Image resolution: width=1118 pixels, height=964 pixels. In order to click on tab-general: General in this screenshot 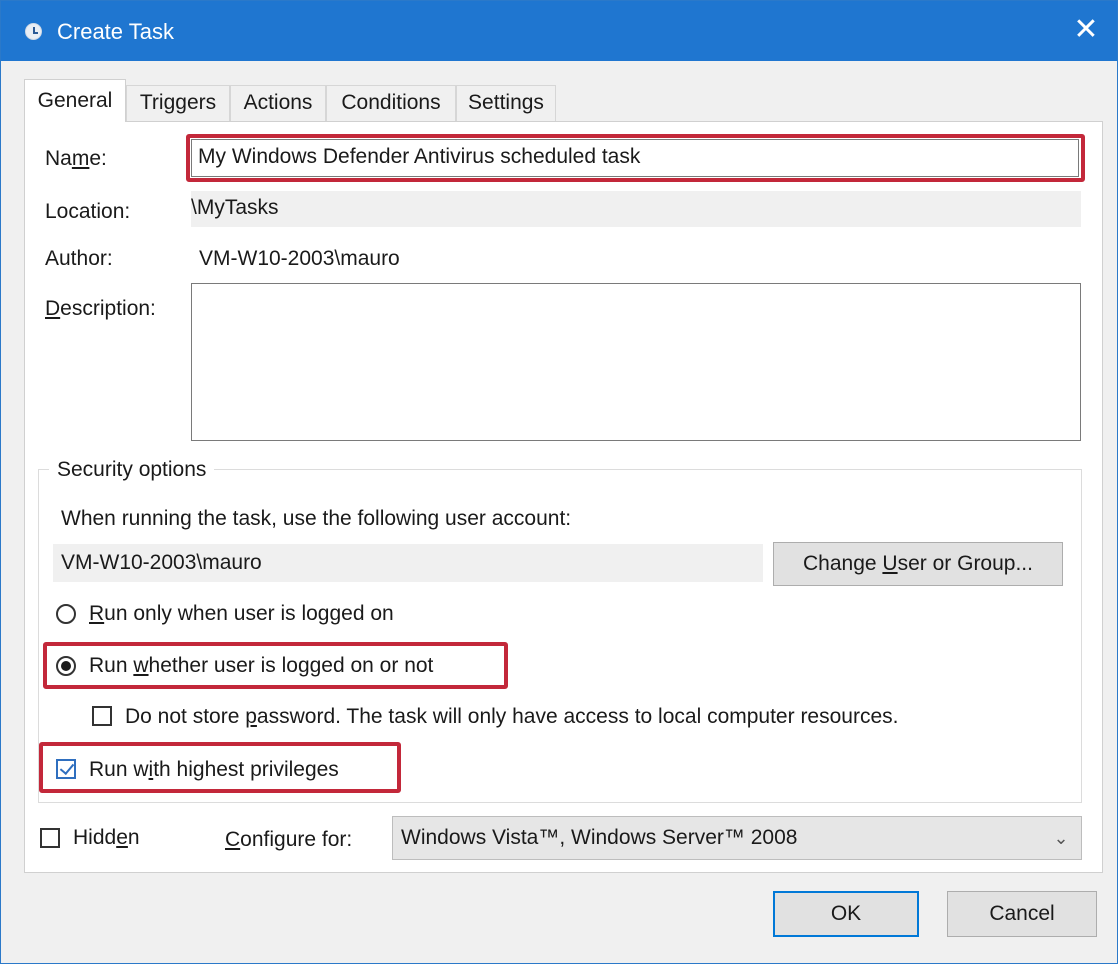, I will do `click(75, 100)`.